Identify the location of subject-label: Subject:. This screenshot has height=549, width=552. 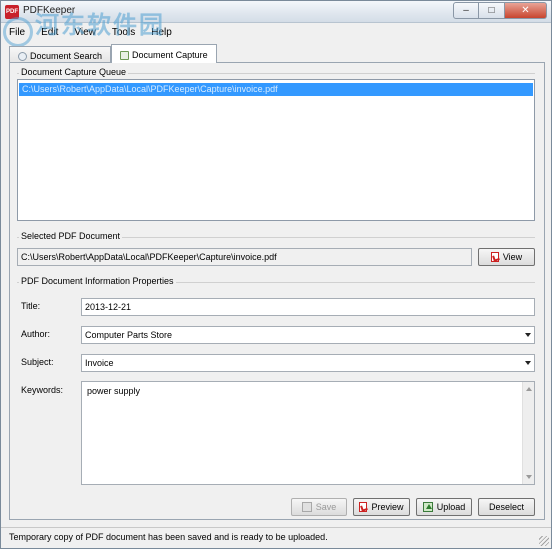
(37, 362).